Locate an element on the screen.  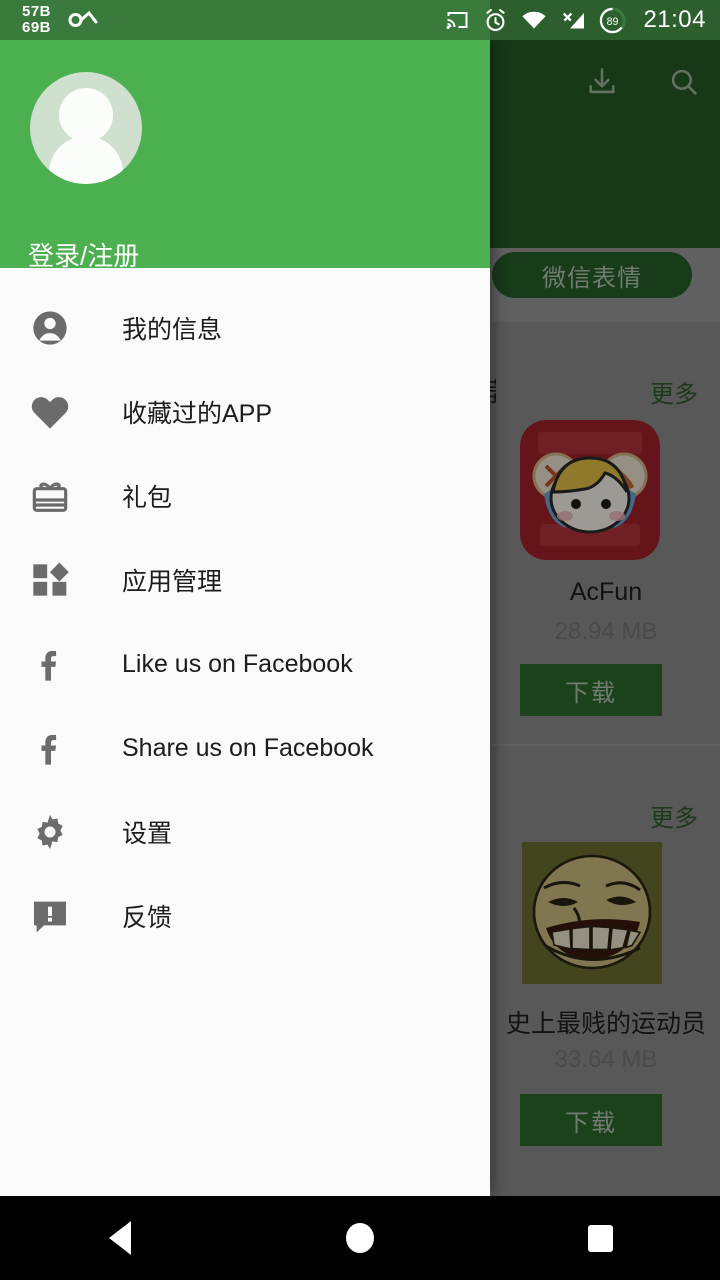
menu-item-favorite-apps: 收藏过的APP is located at coordinates (245, 412).